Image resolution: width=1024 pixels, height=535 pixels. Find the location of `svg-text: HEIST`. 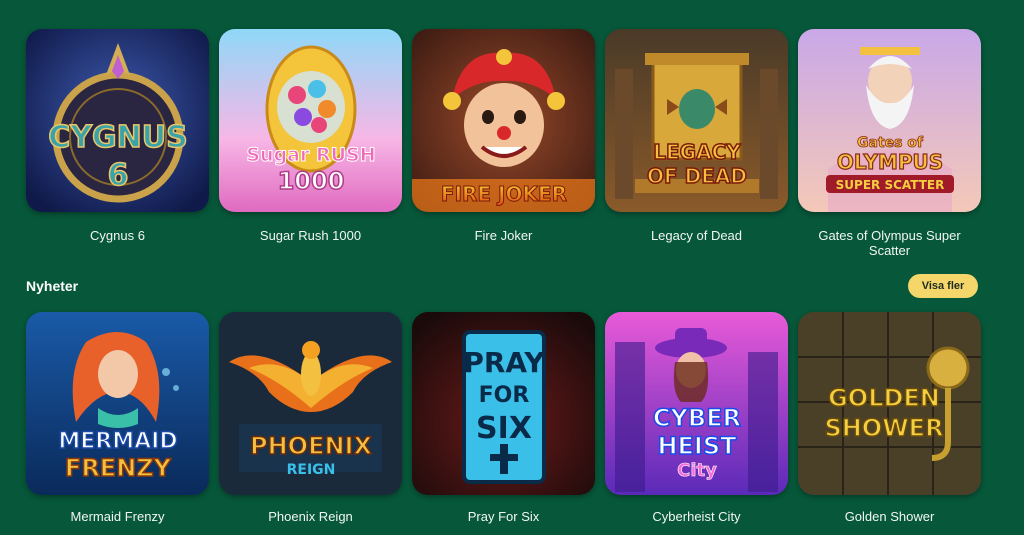

svg-text: HEIST is located at coordinates (697, 446).